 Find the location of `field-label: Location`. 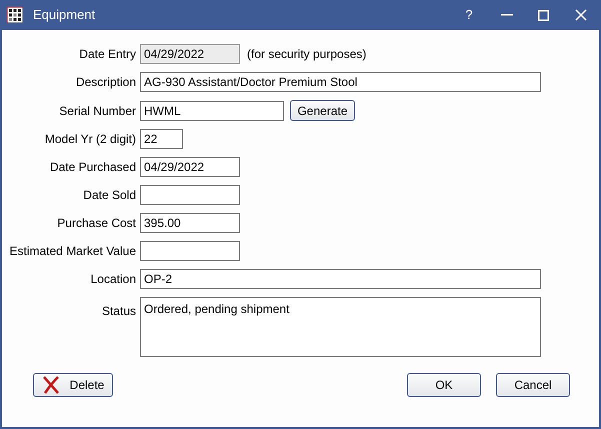

field-label: Location is located at coordinates (113, 279).